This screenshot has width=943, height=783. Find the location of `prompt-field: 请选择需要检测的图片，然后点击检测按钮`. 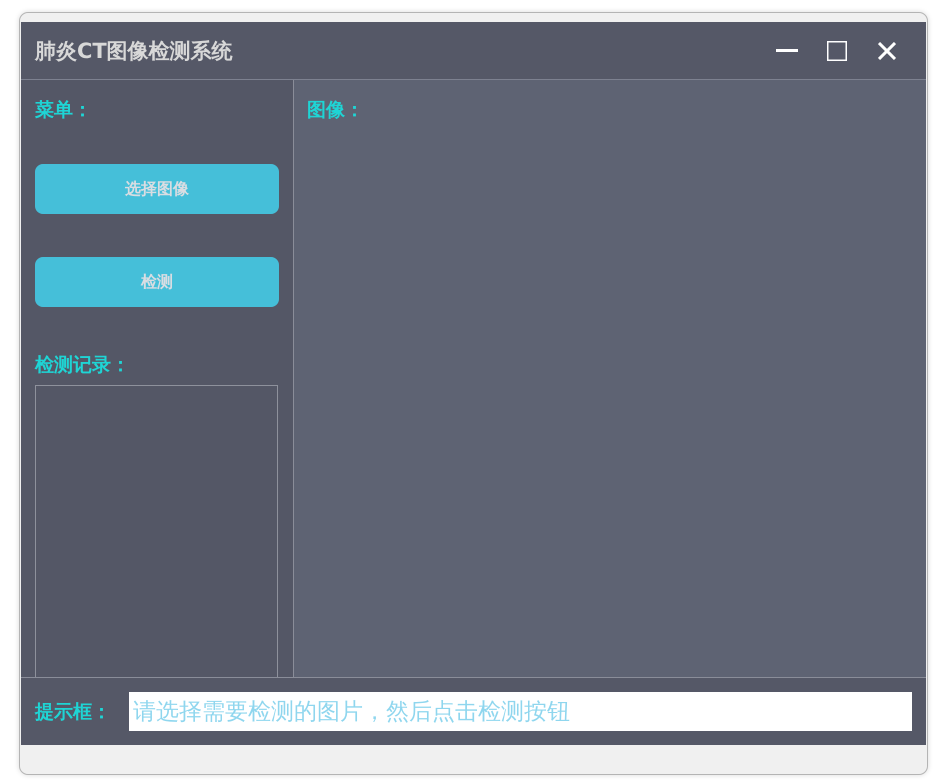

prompt-field: 请选择需要检测的图片，然后点击检测按钮 is located at coordinates (520, 711).